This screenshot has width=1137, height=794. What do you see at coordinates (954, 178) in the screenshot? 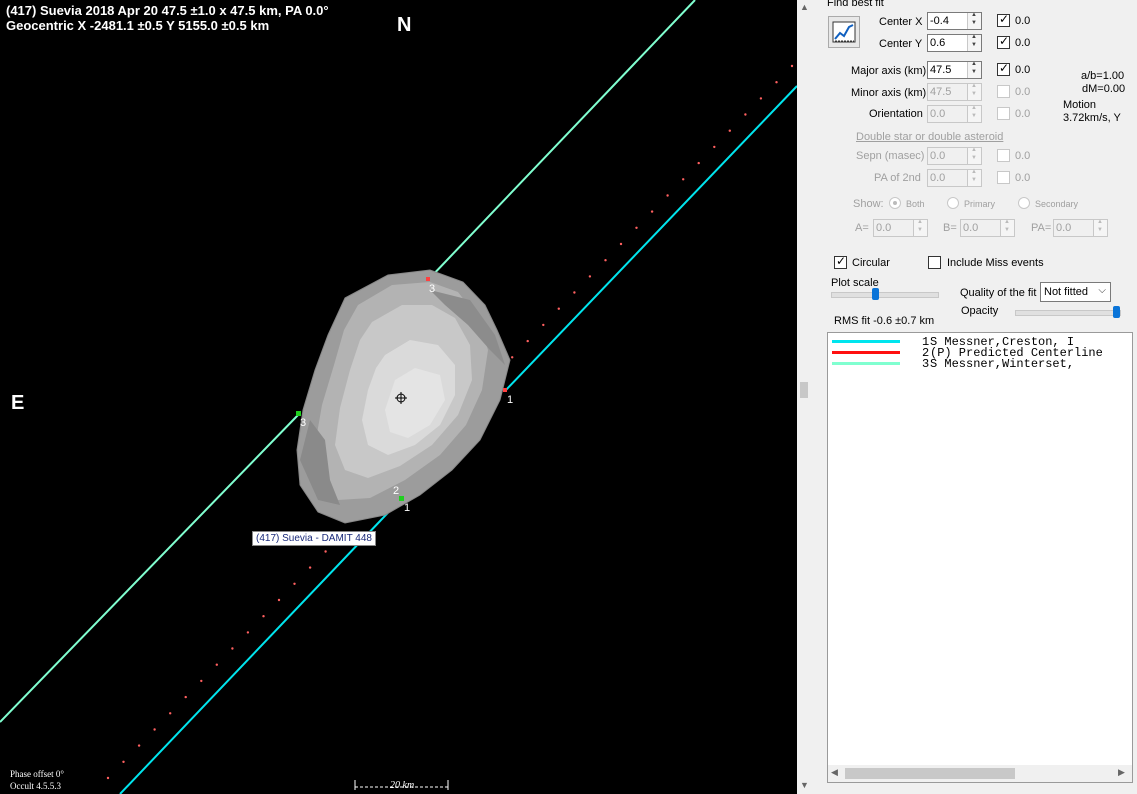
I see `pa2-spinner: 0.0` at bounding box center [954, 178].